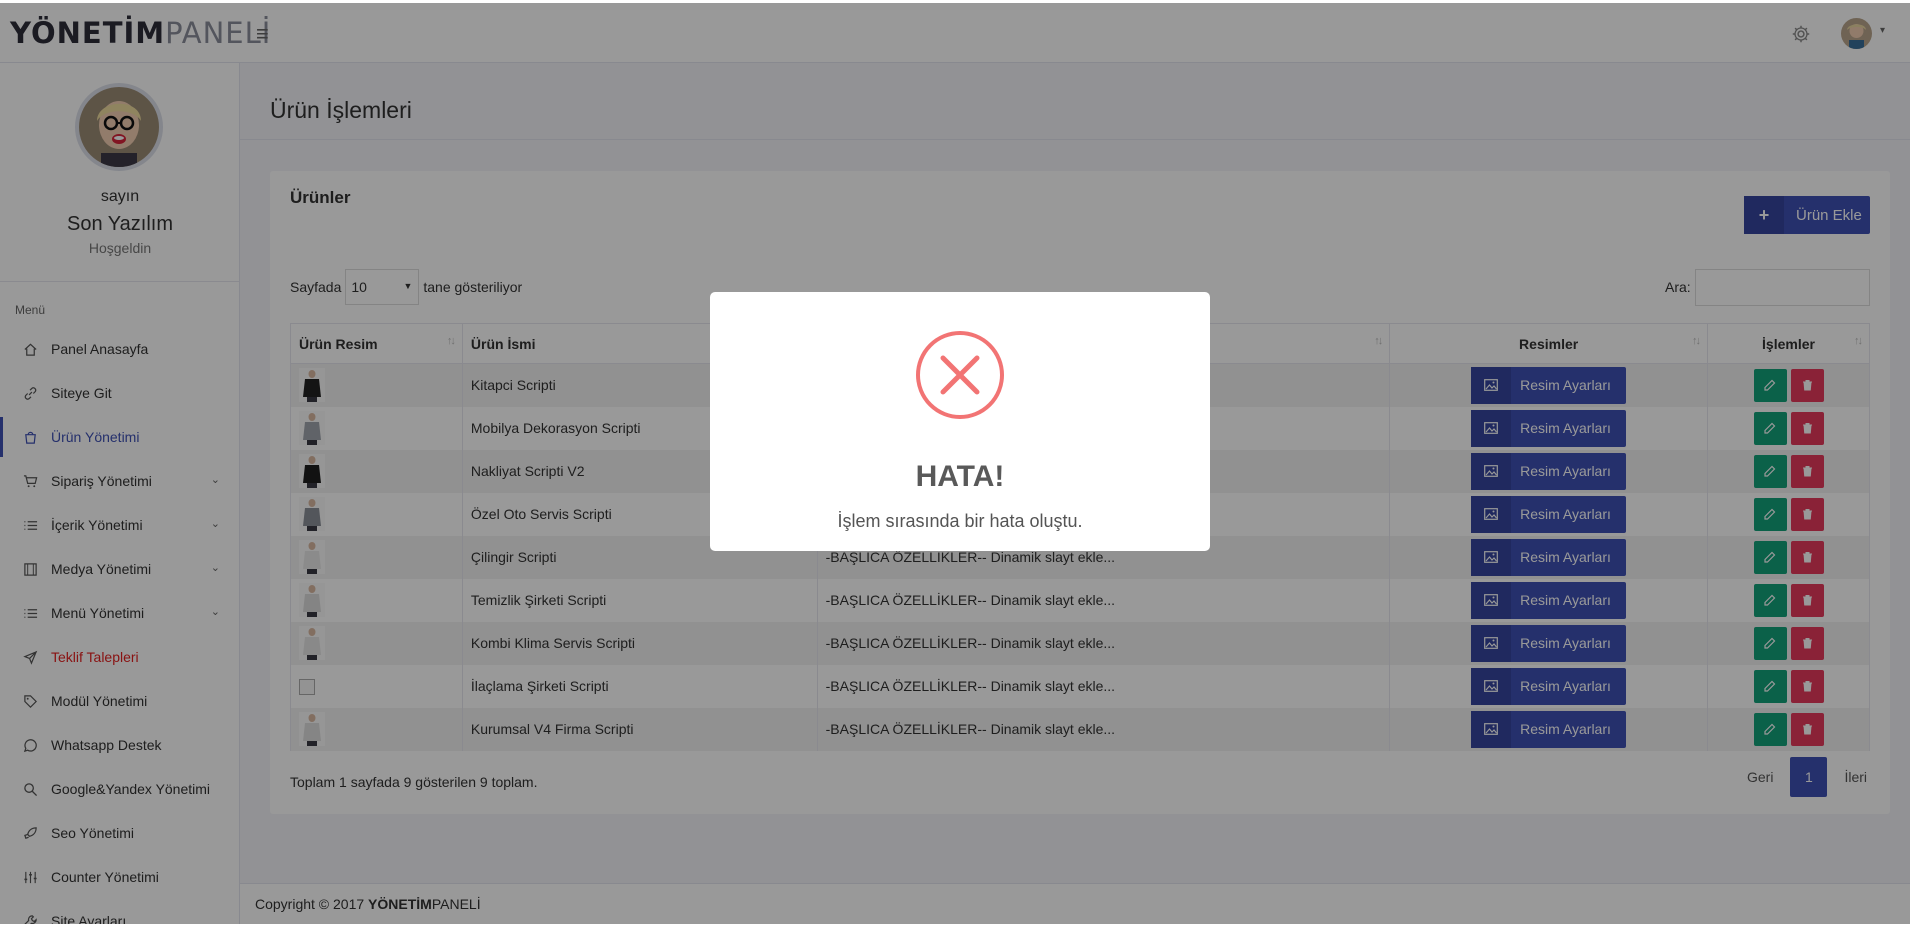 Image resolution: width=1910 pixels, height=925 pixels. I want to click on error-modal: HATA! İşlem sırasında bir hata oluştu., so click(960, 421).